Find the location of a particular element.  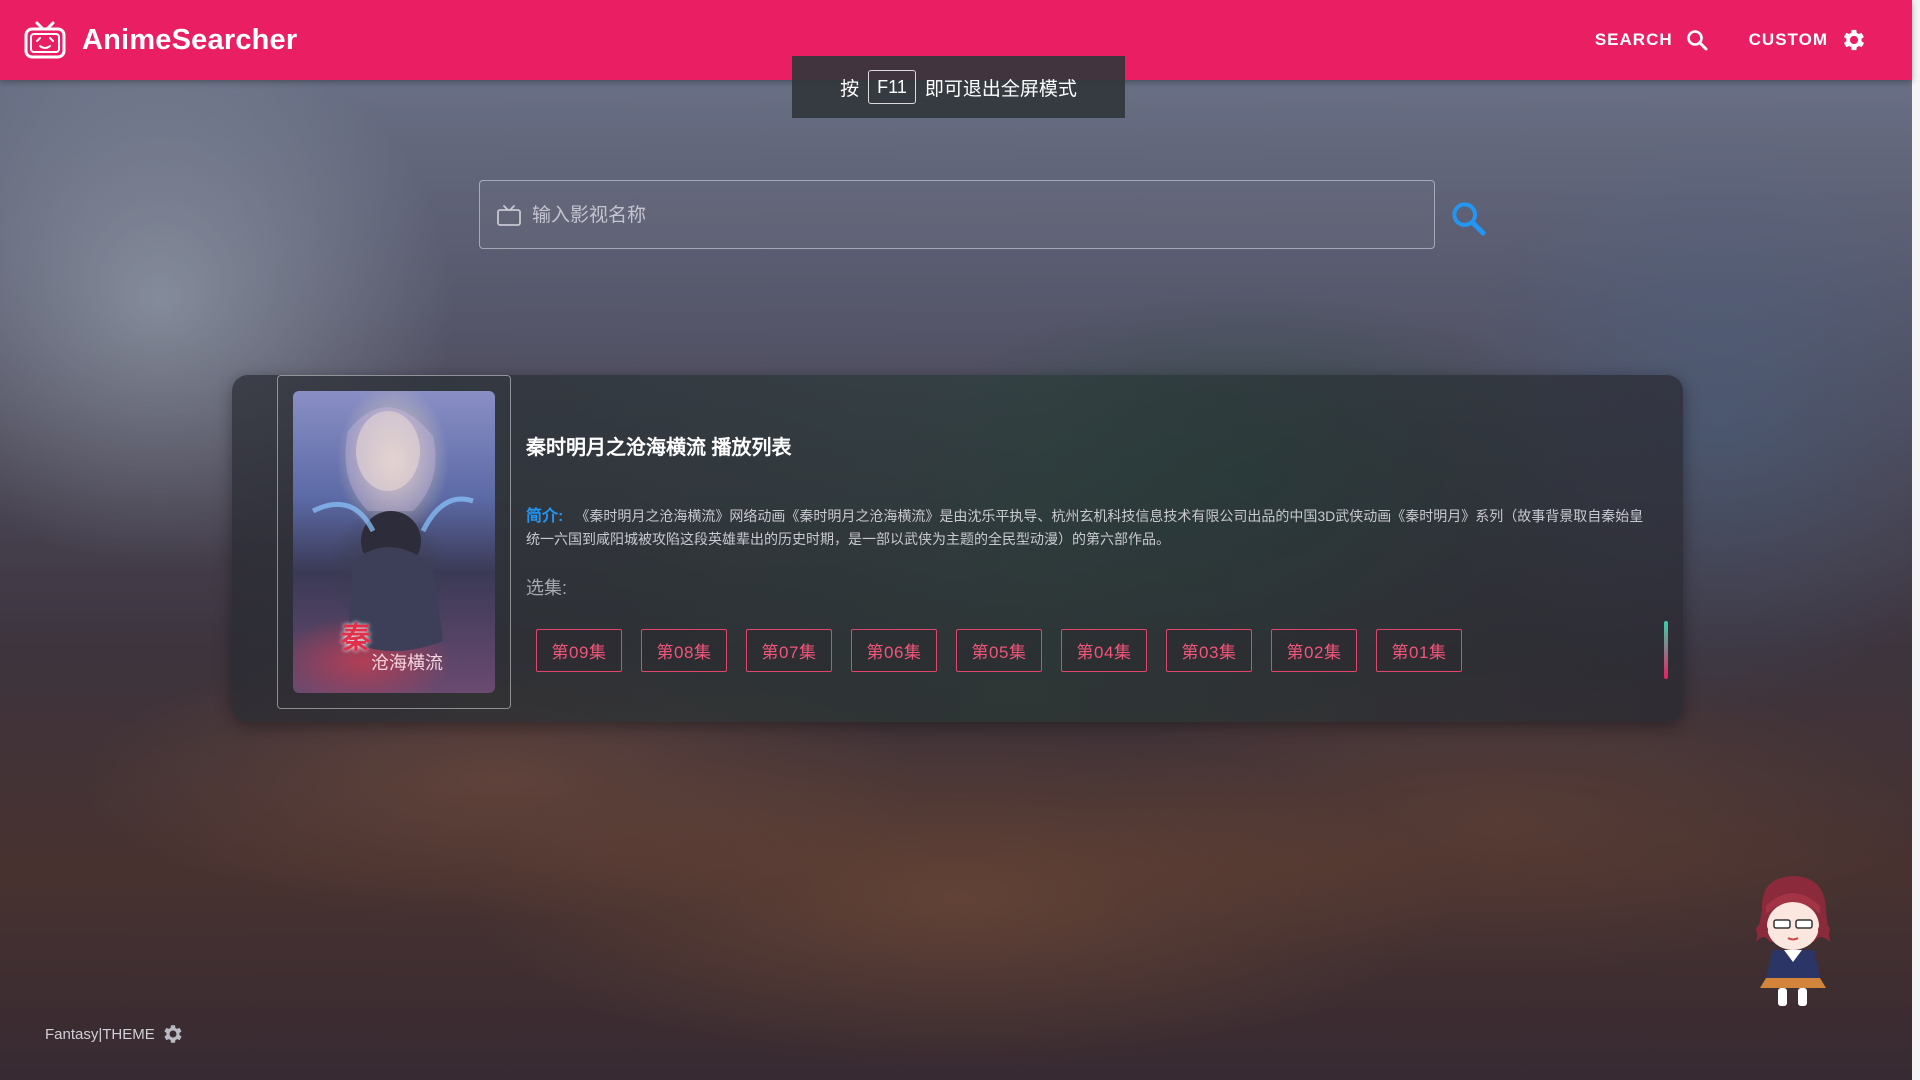

playlist-title: 秦时明月之沧海横流 播放列表 is located at coordinates (659, 448).